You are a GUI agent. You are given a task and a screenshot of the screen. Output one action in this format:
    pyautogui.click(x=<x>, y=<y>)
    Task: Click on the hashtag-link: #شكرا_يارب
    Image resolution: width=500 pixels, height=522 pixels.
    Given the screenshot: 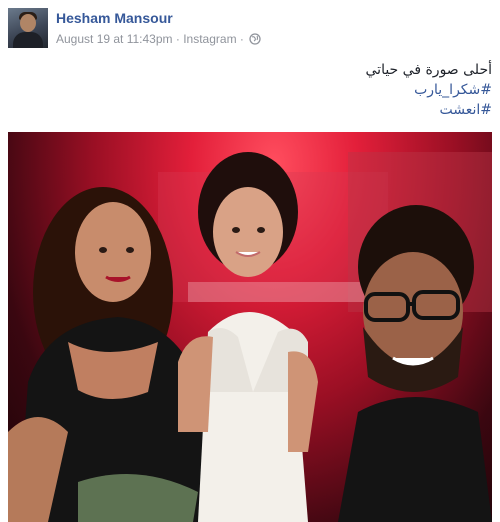 What is the action you would take?
    pyautogui.click(x=453, y=90)
    